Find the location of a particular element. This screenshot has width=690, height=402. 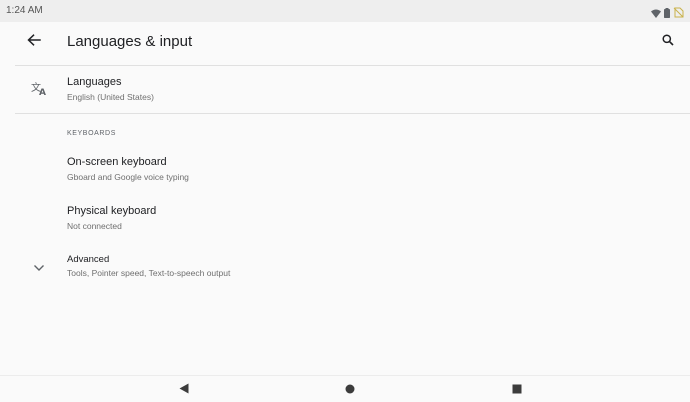

nav-back-button is located at coordinates (184, 390).